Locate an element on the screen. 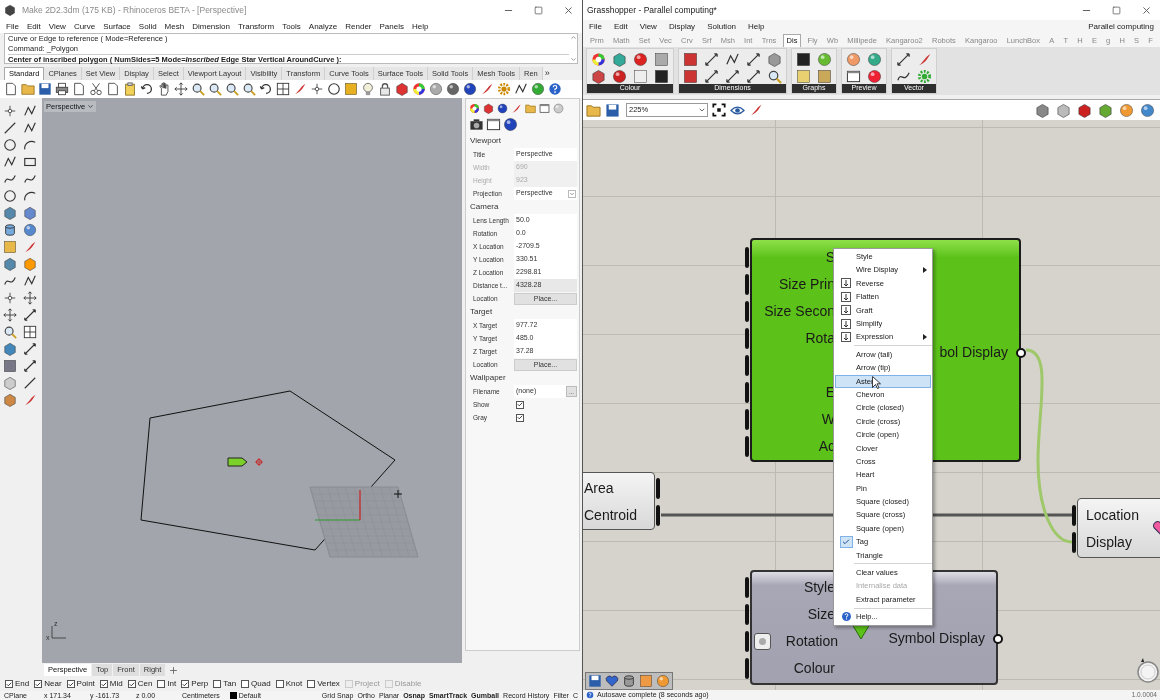  section-header: Target is located at coordinates (481, 312).